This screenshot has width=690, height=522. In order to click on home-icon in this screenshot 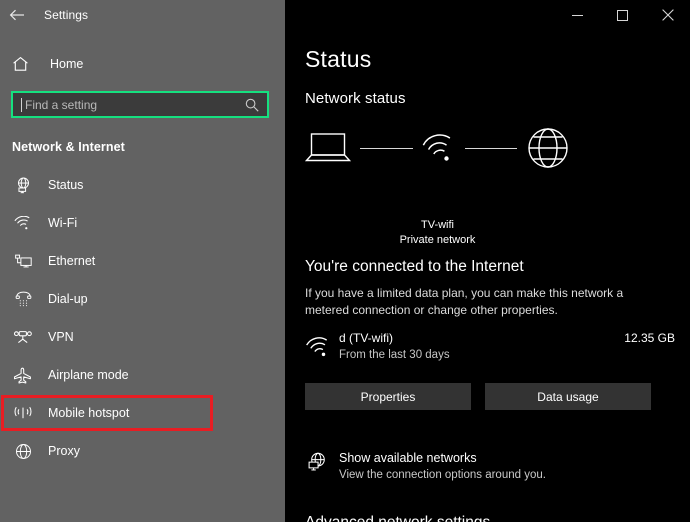, I will do `click(23, 64)`.